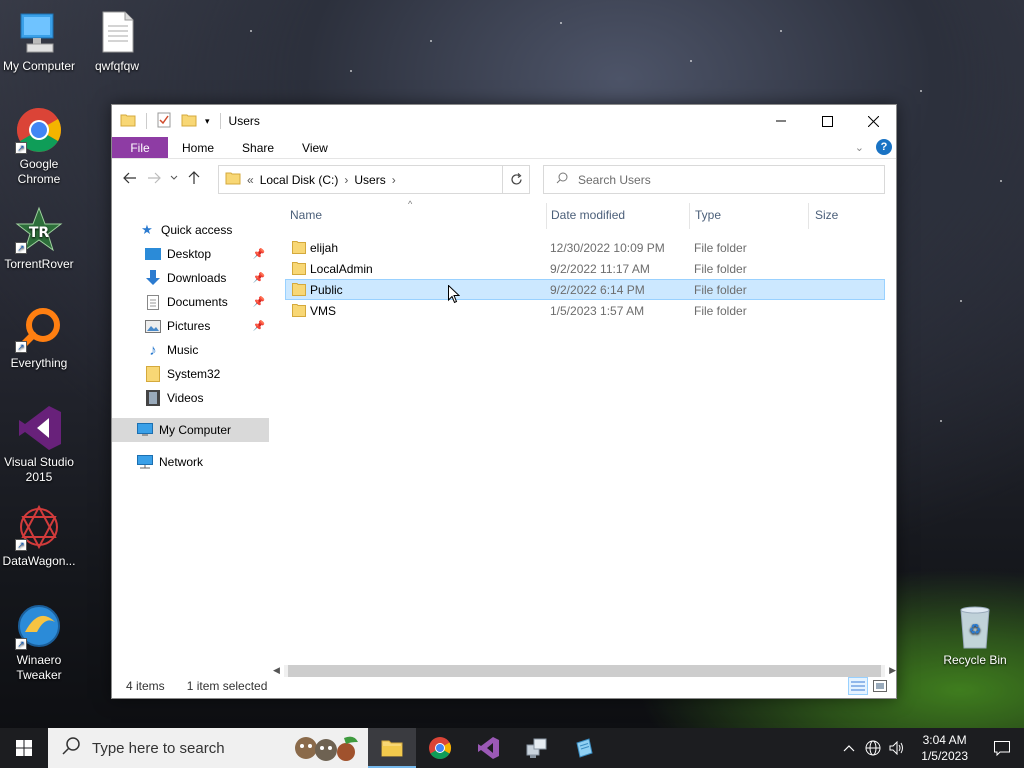 The image size is (1024, 768). I want to click on tab-share: Share, so click(258, 147).